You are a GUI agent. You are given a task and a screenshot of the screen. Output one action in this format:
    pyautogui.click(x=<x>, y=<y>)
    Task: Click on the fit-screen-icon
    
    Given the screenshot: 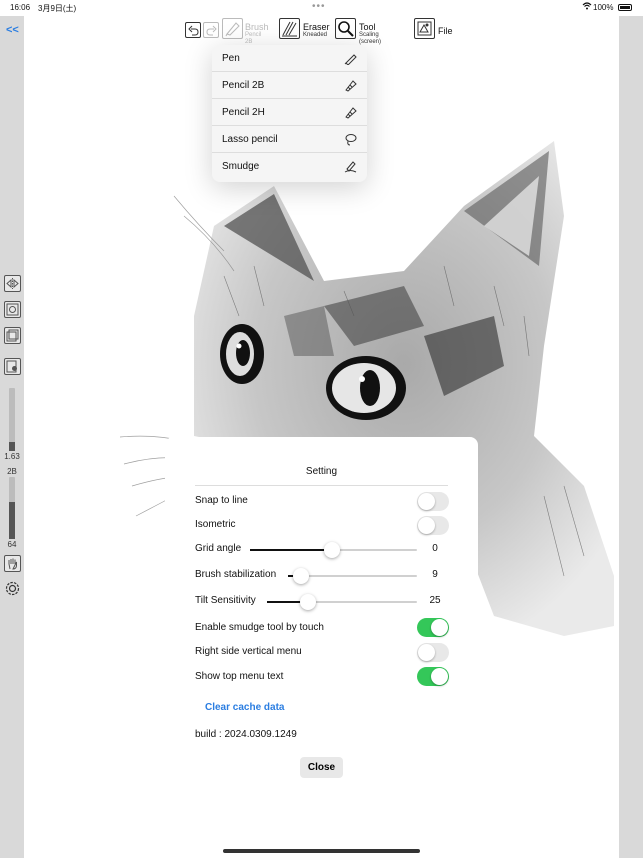 What is the action you would take?
    pyautogui.click(x=12, y=309)
    